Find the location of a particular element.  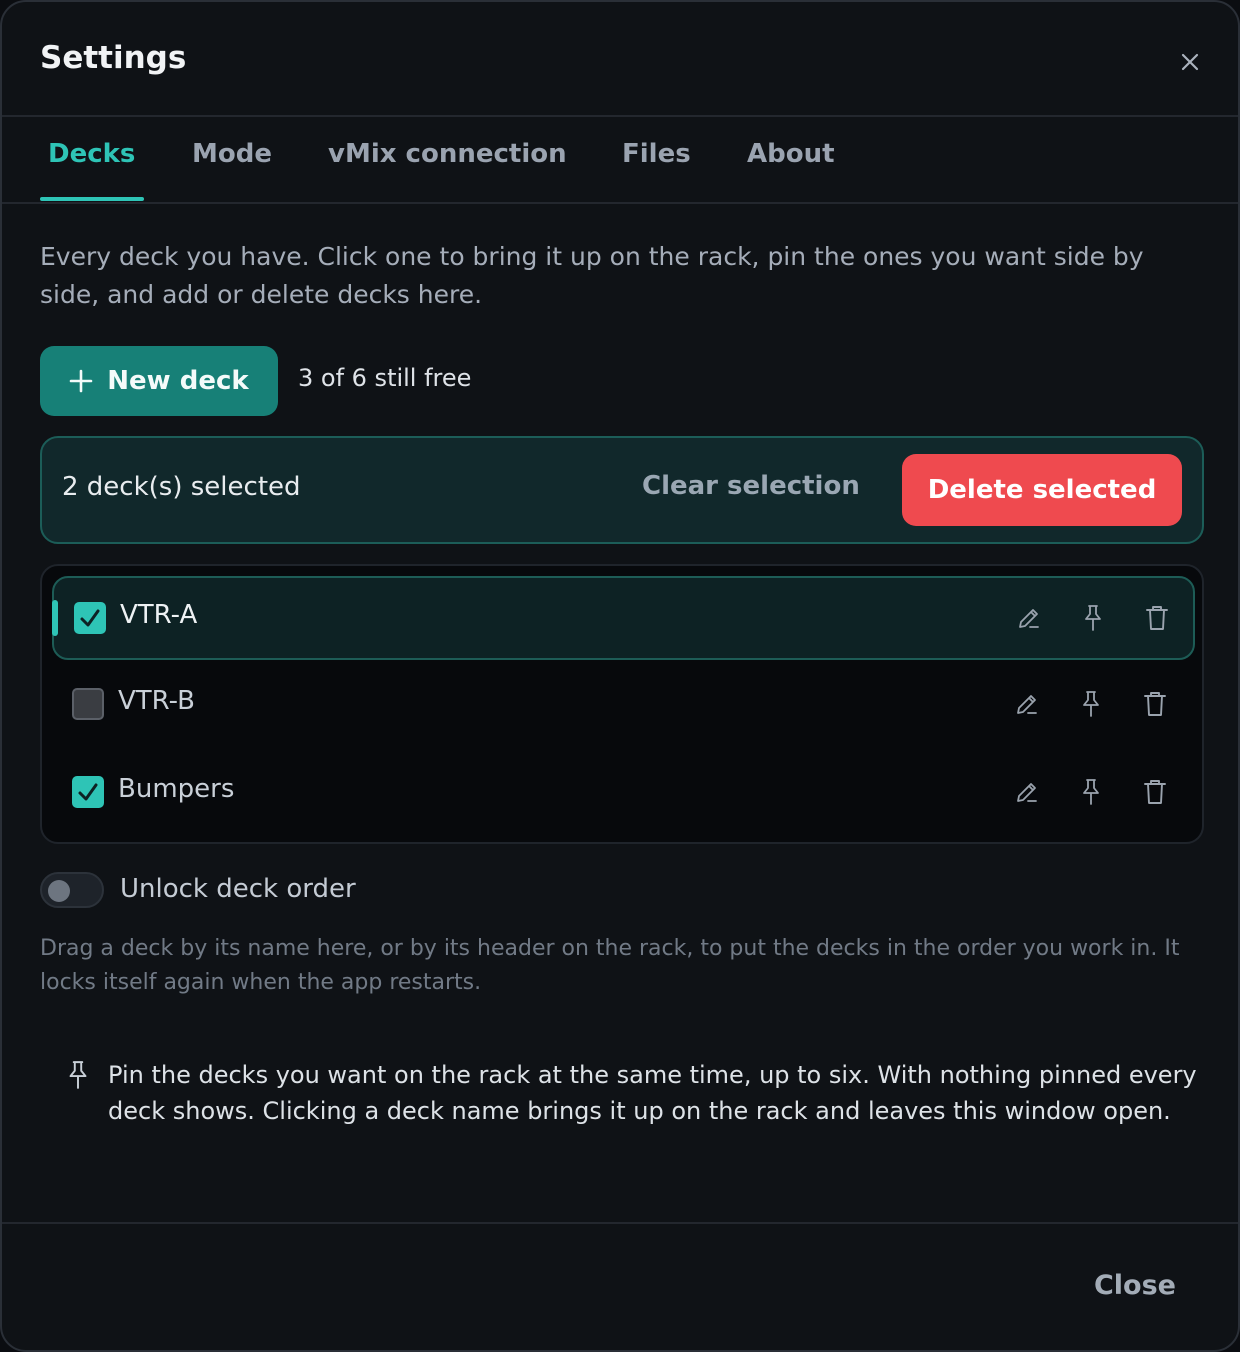

tab-about: About is located at coordinates (791, 154).